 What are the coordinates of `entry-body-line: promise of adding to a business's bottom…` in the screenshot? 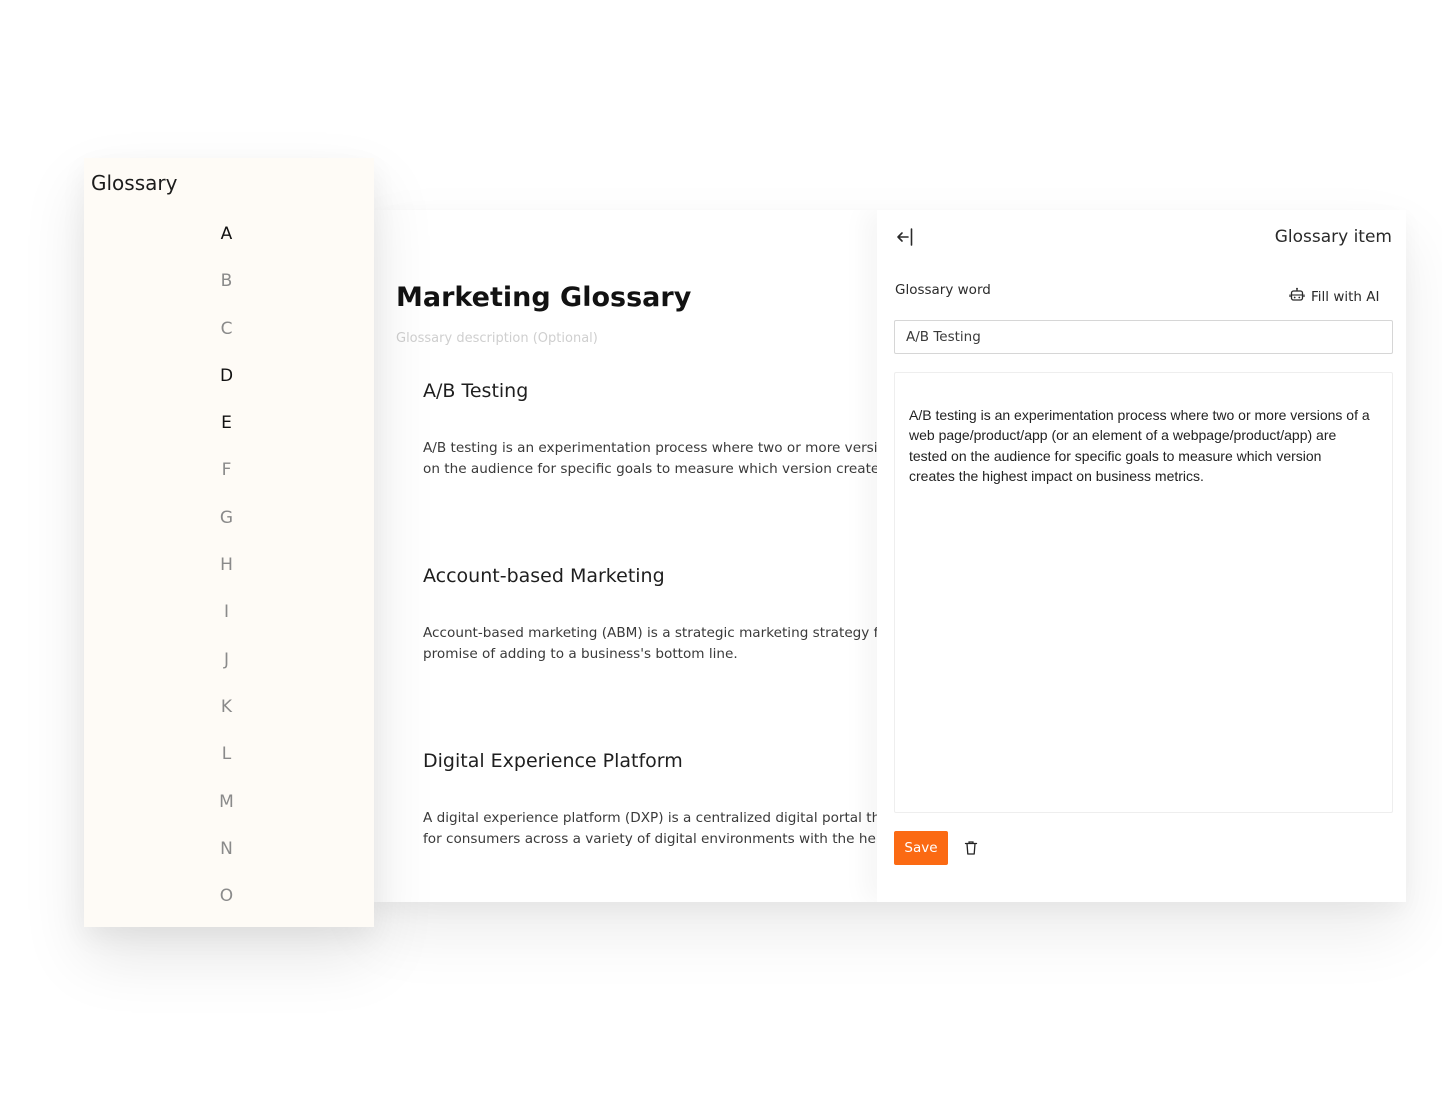 It's located at (580, 653).